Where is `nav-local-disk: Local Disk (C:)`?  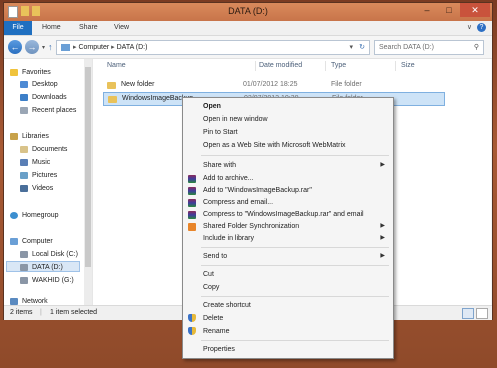
nav-local-disk: Local Disk (C:) is located at coordinates (49, 254).